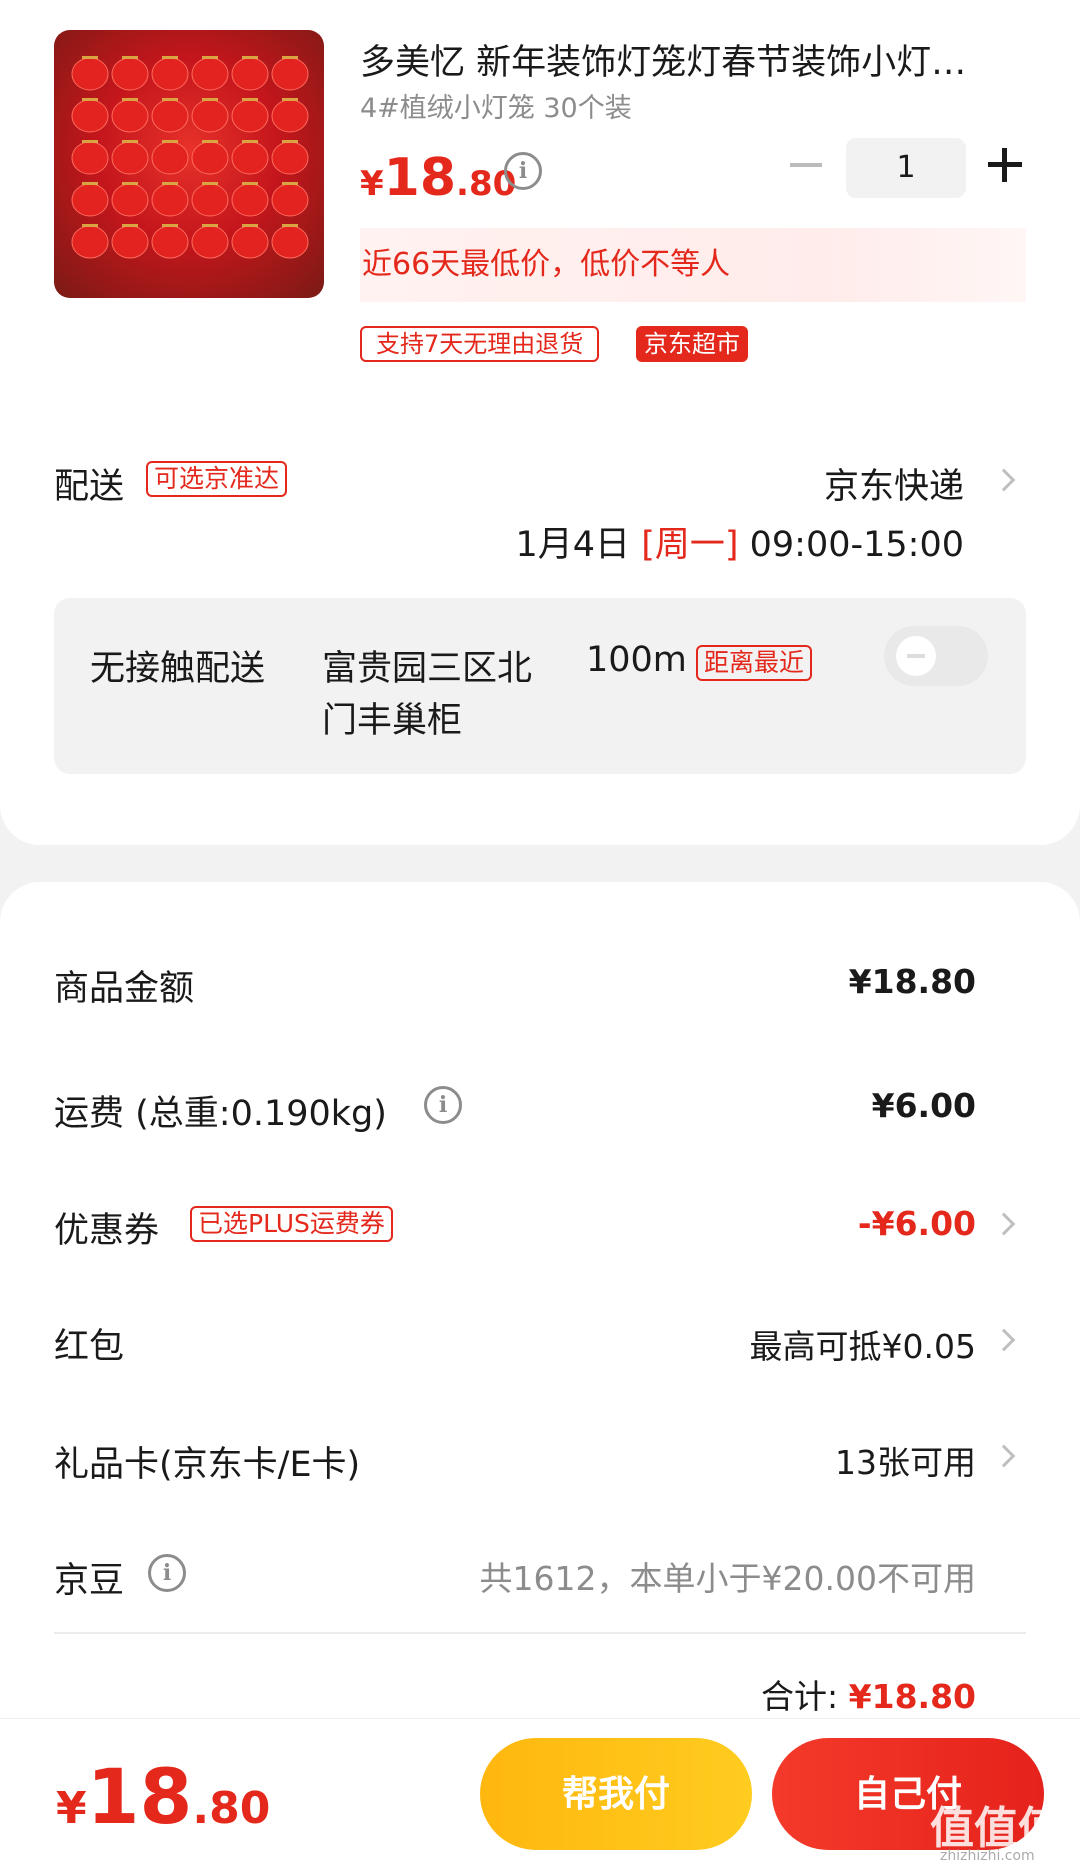  I want to click on total-value: ¥18.80, so click(912, 1696).